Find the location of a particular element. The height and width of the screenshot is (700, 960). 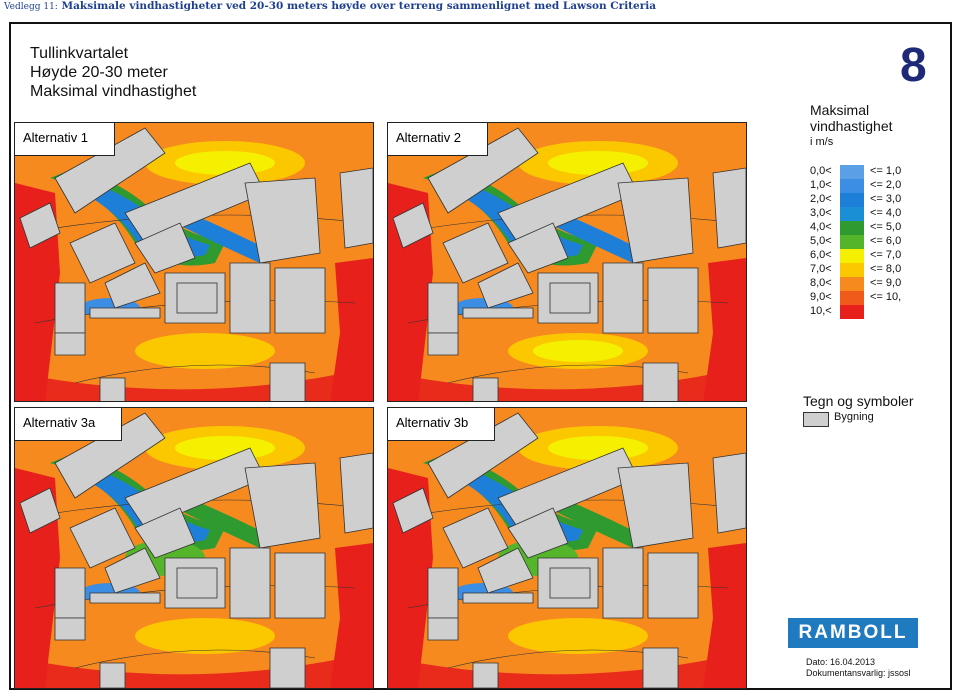

caption-prefix: Vedlegg 11: is located at coordinates (31, 7).